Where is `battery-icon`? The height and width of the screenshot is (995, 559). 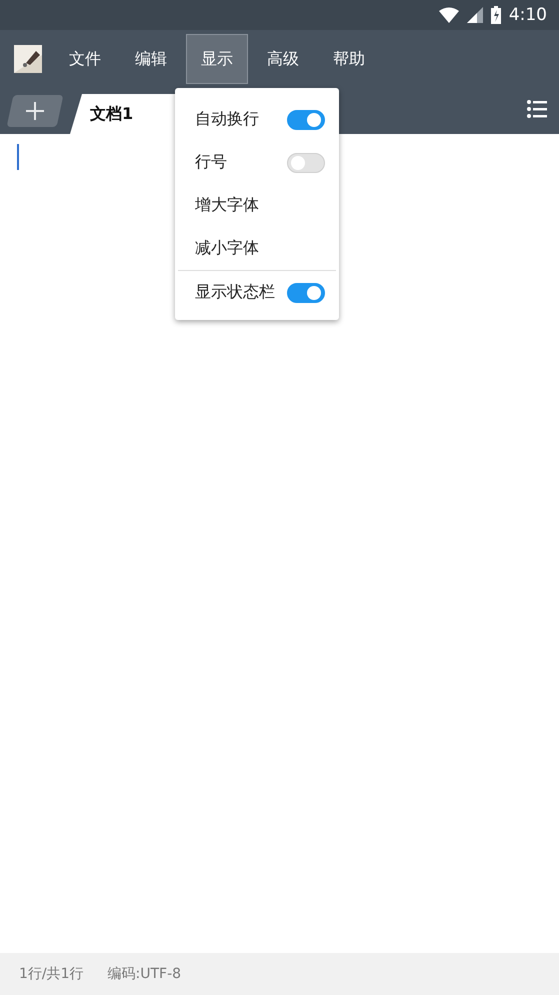
battery-icon is located at coordinates (495, 15).